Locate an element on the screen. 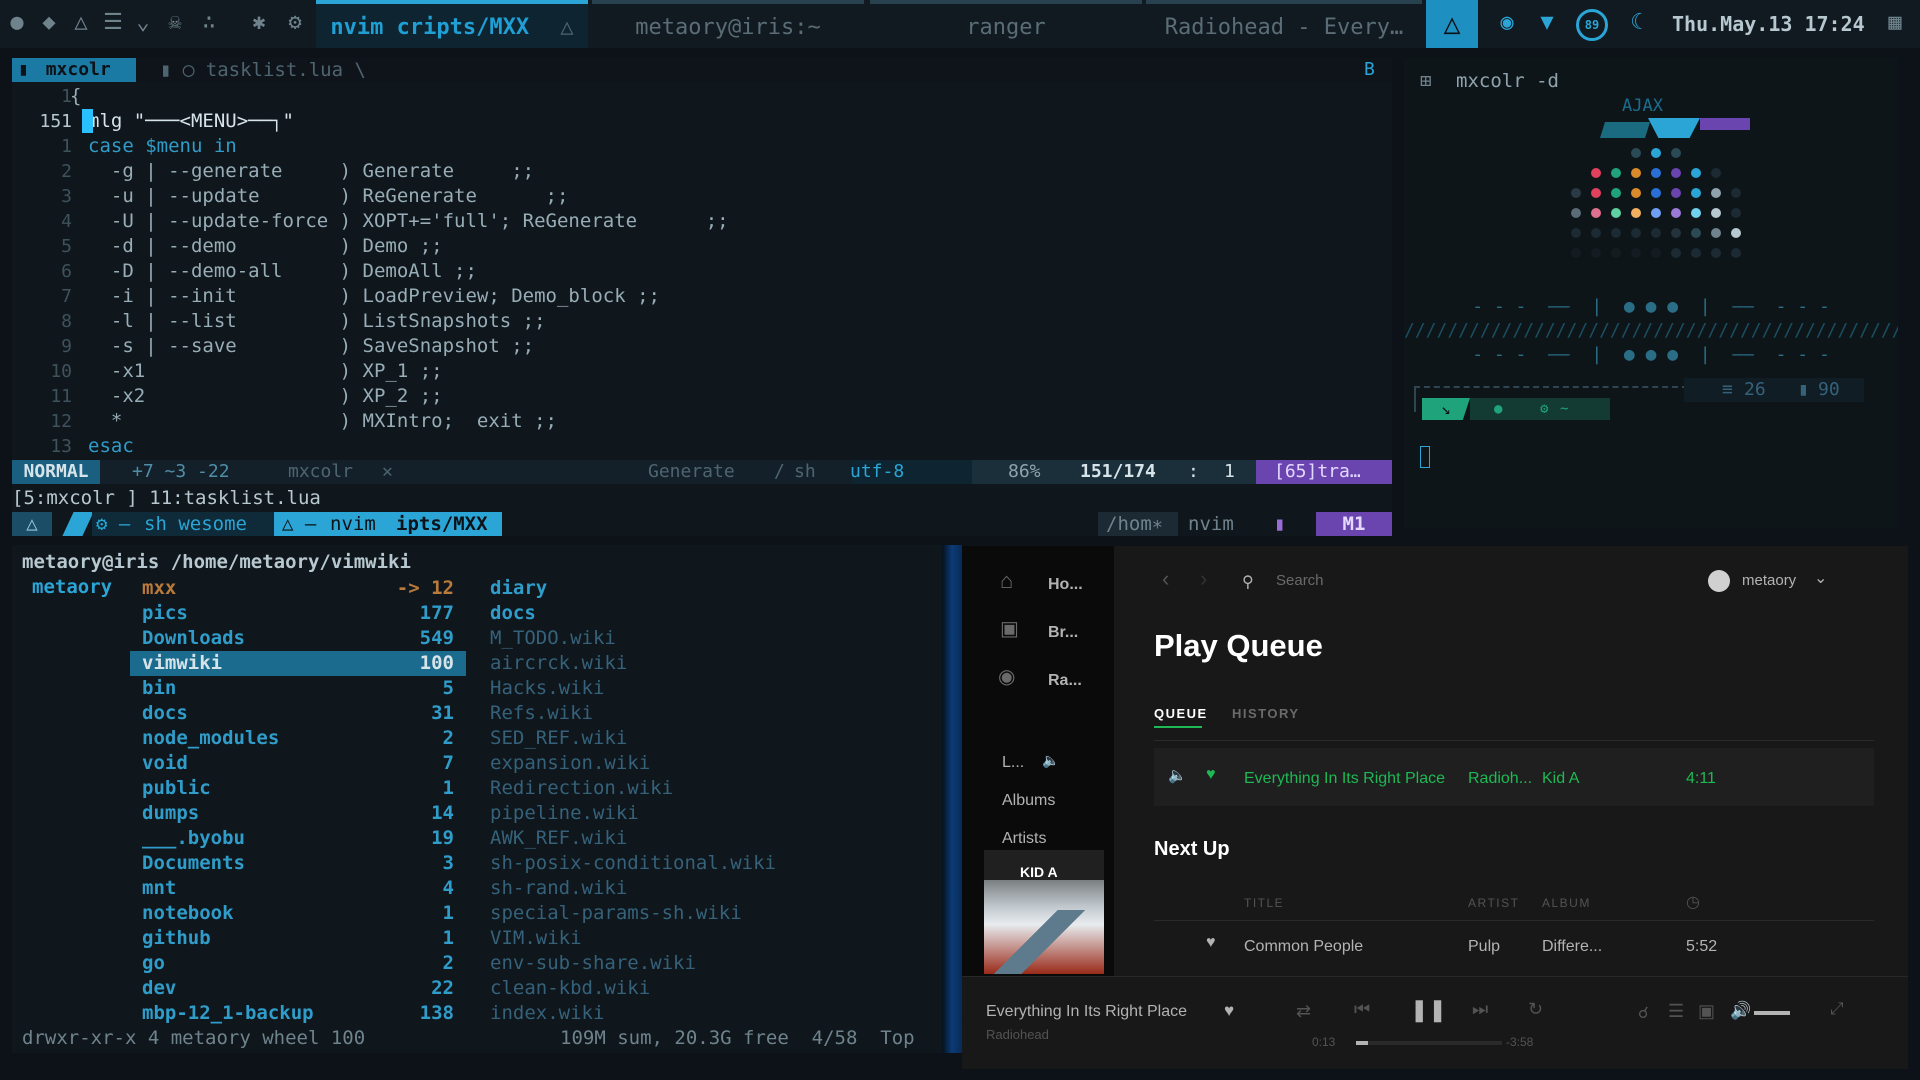 The height and width of the screenshot is (1080, 1920). preview-item: expansion.wiki is located at coordinates (570, 763).